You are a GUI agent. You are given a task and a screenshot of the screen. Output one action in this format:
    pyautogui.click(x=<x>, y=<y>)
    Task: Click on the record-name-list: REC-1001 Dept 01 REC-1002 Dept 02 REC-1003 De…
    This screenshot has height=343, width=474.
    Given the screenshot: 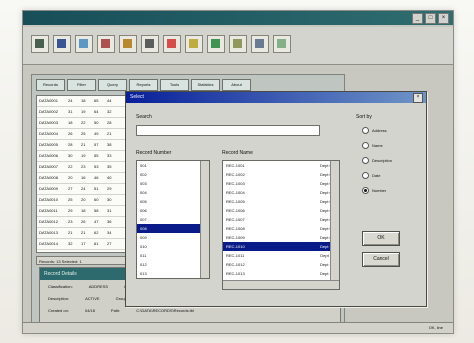 What is the action you would take?
    pyautogui.click(x=281, y=225)
    